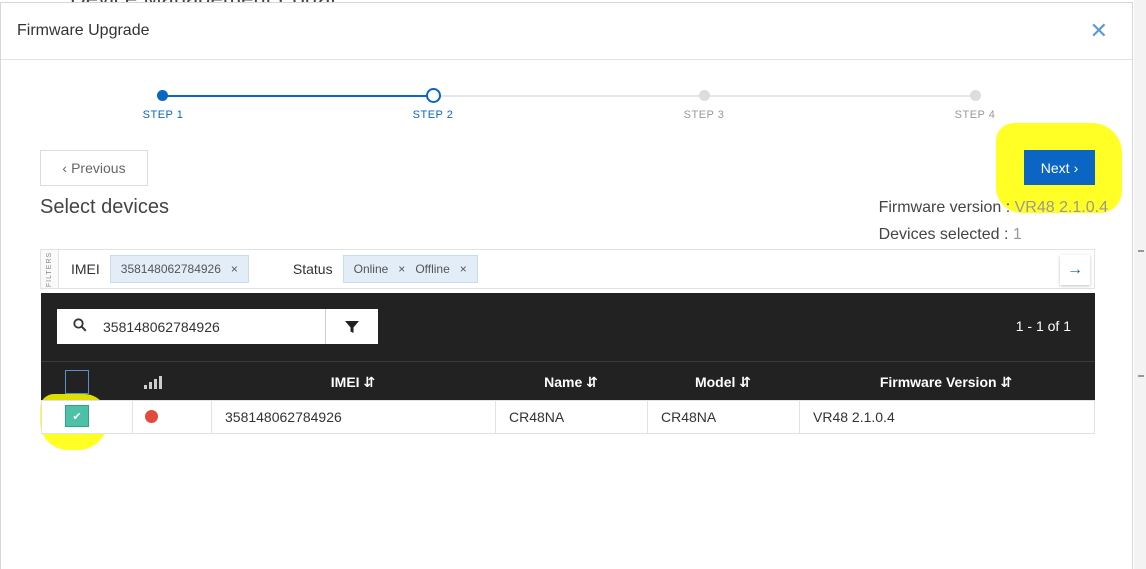  I want to click on devices-selected-value: 1, so click(1017, 234).